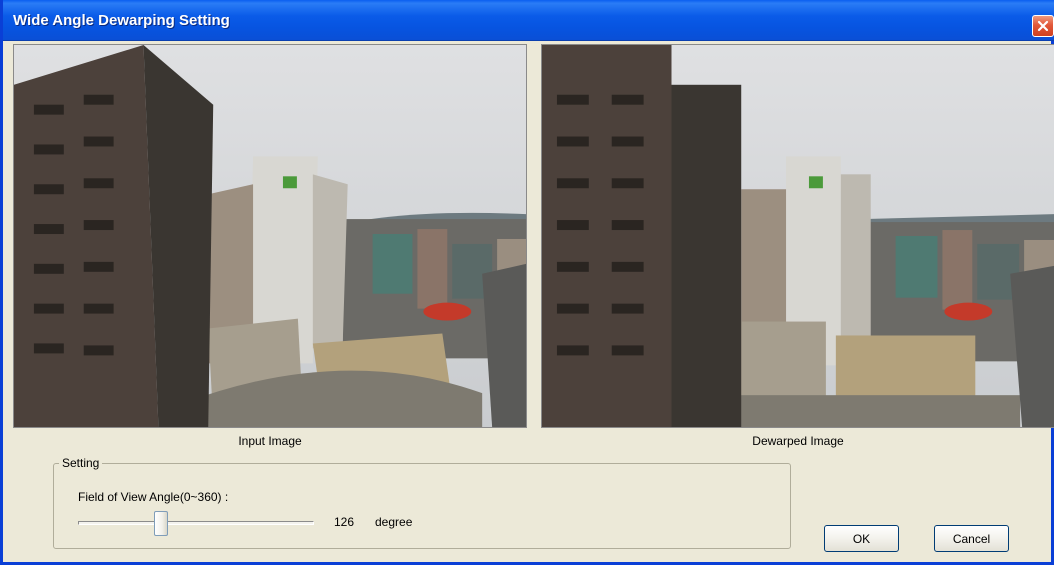  I want to click on fov-angle-value: 126, so click(344, 522).